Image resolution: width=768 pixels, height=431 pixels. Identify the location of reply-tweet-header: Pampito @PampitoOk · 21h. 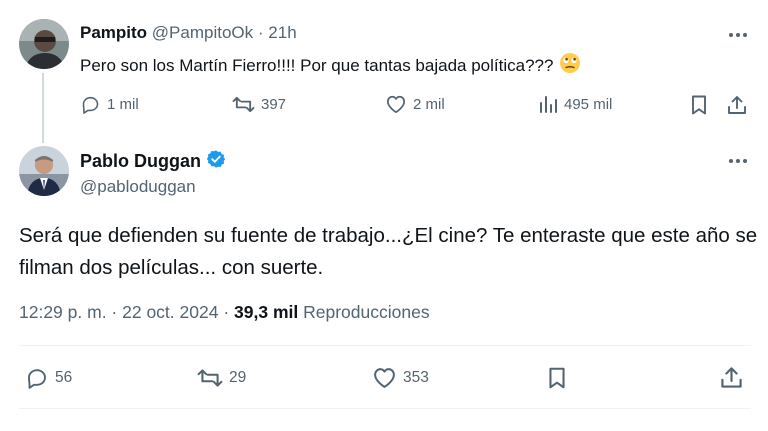
(188, 33).